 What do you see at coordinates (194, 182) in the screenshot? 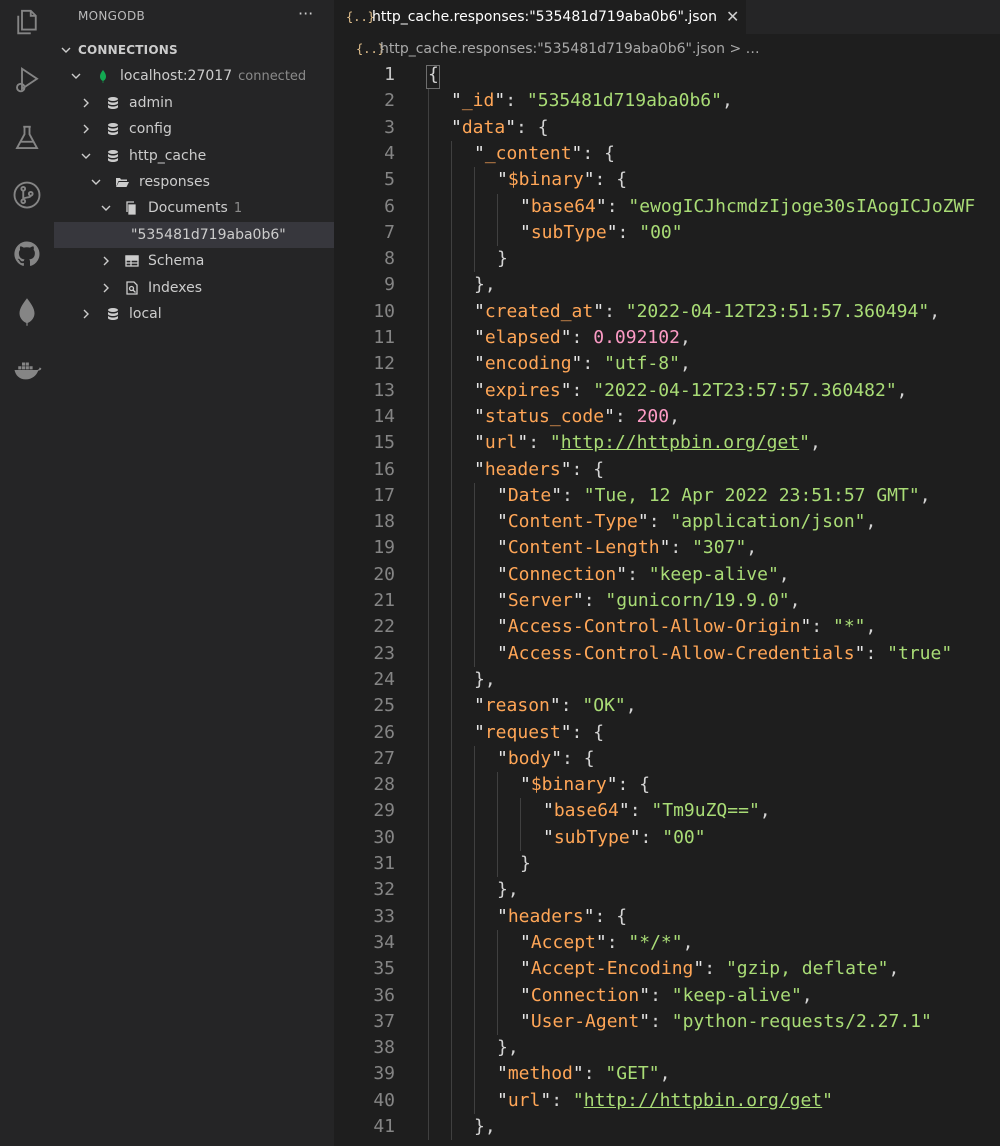
I see `tree-item-collection-responses: responses` at bounding box center [194, 182].